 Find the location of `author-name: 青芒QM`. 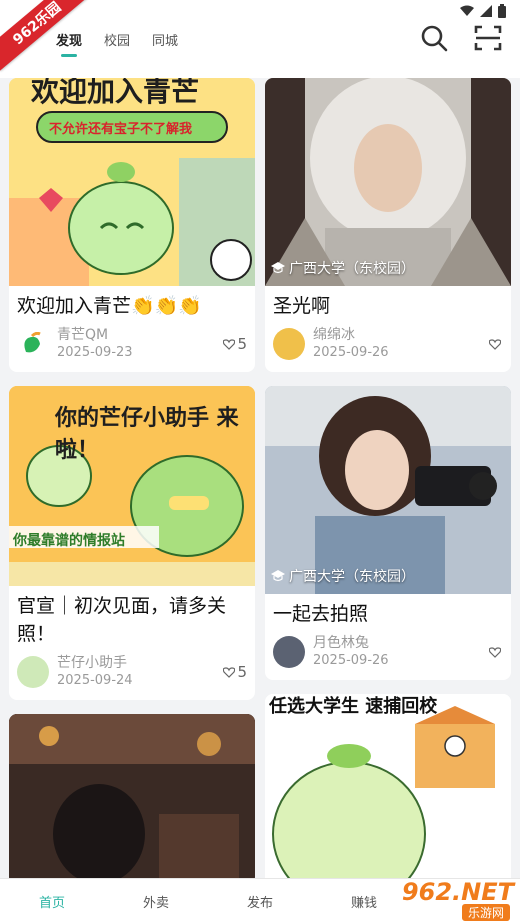

author-name: 青芒QM is located at coordinates (140, 335).